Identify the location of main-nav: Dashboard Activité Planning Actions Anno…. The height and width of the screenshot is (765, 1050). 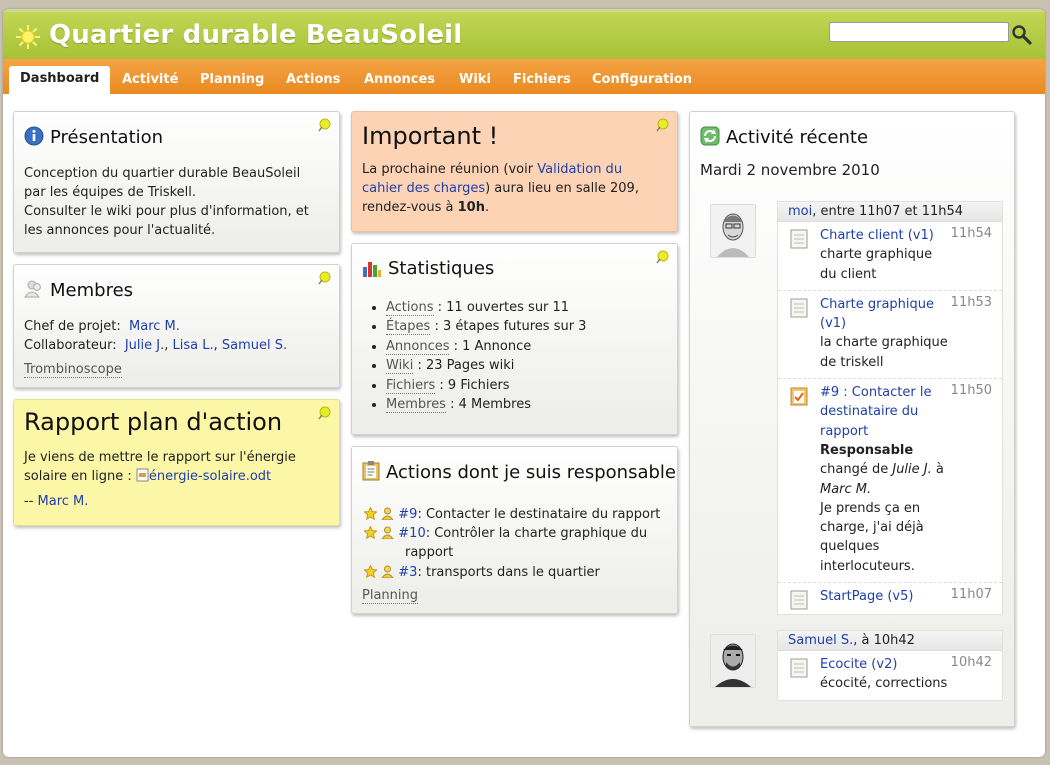
(524, 76).